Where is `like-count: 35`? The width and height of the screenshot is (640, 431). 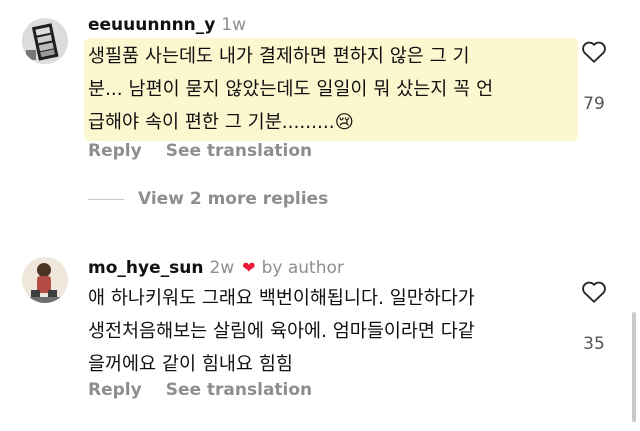 like-count: 35 is located at coordinates (594, 344).